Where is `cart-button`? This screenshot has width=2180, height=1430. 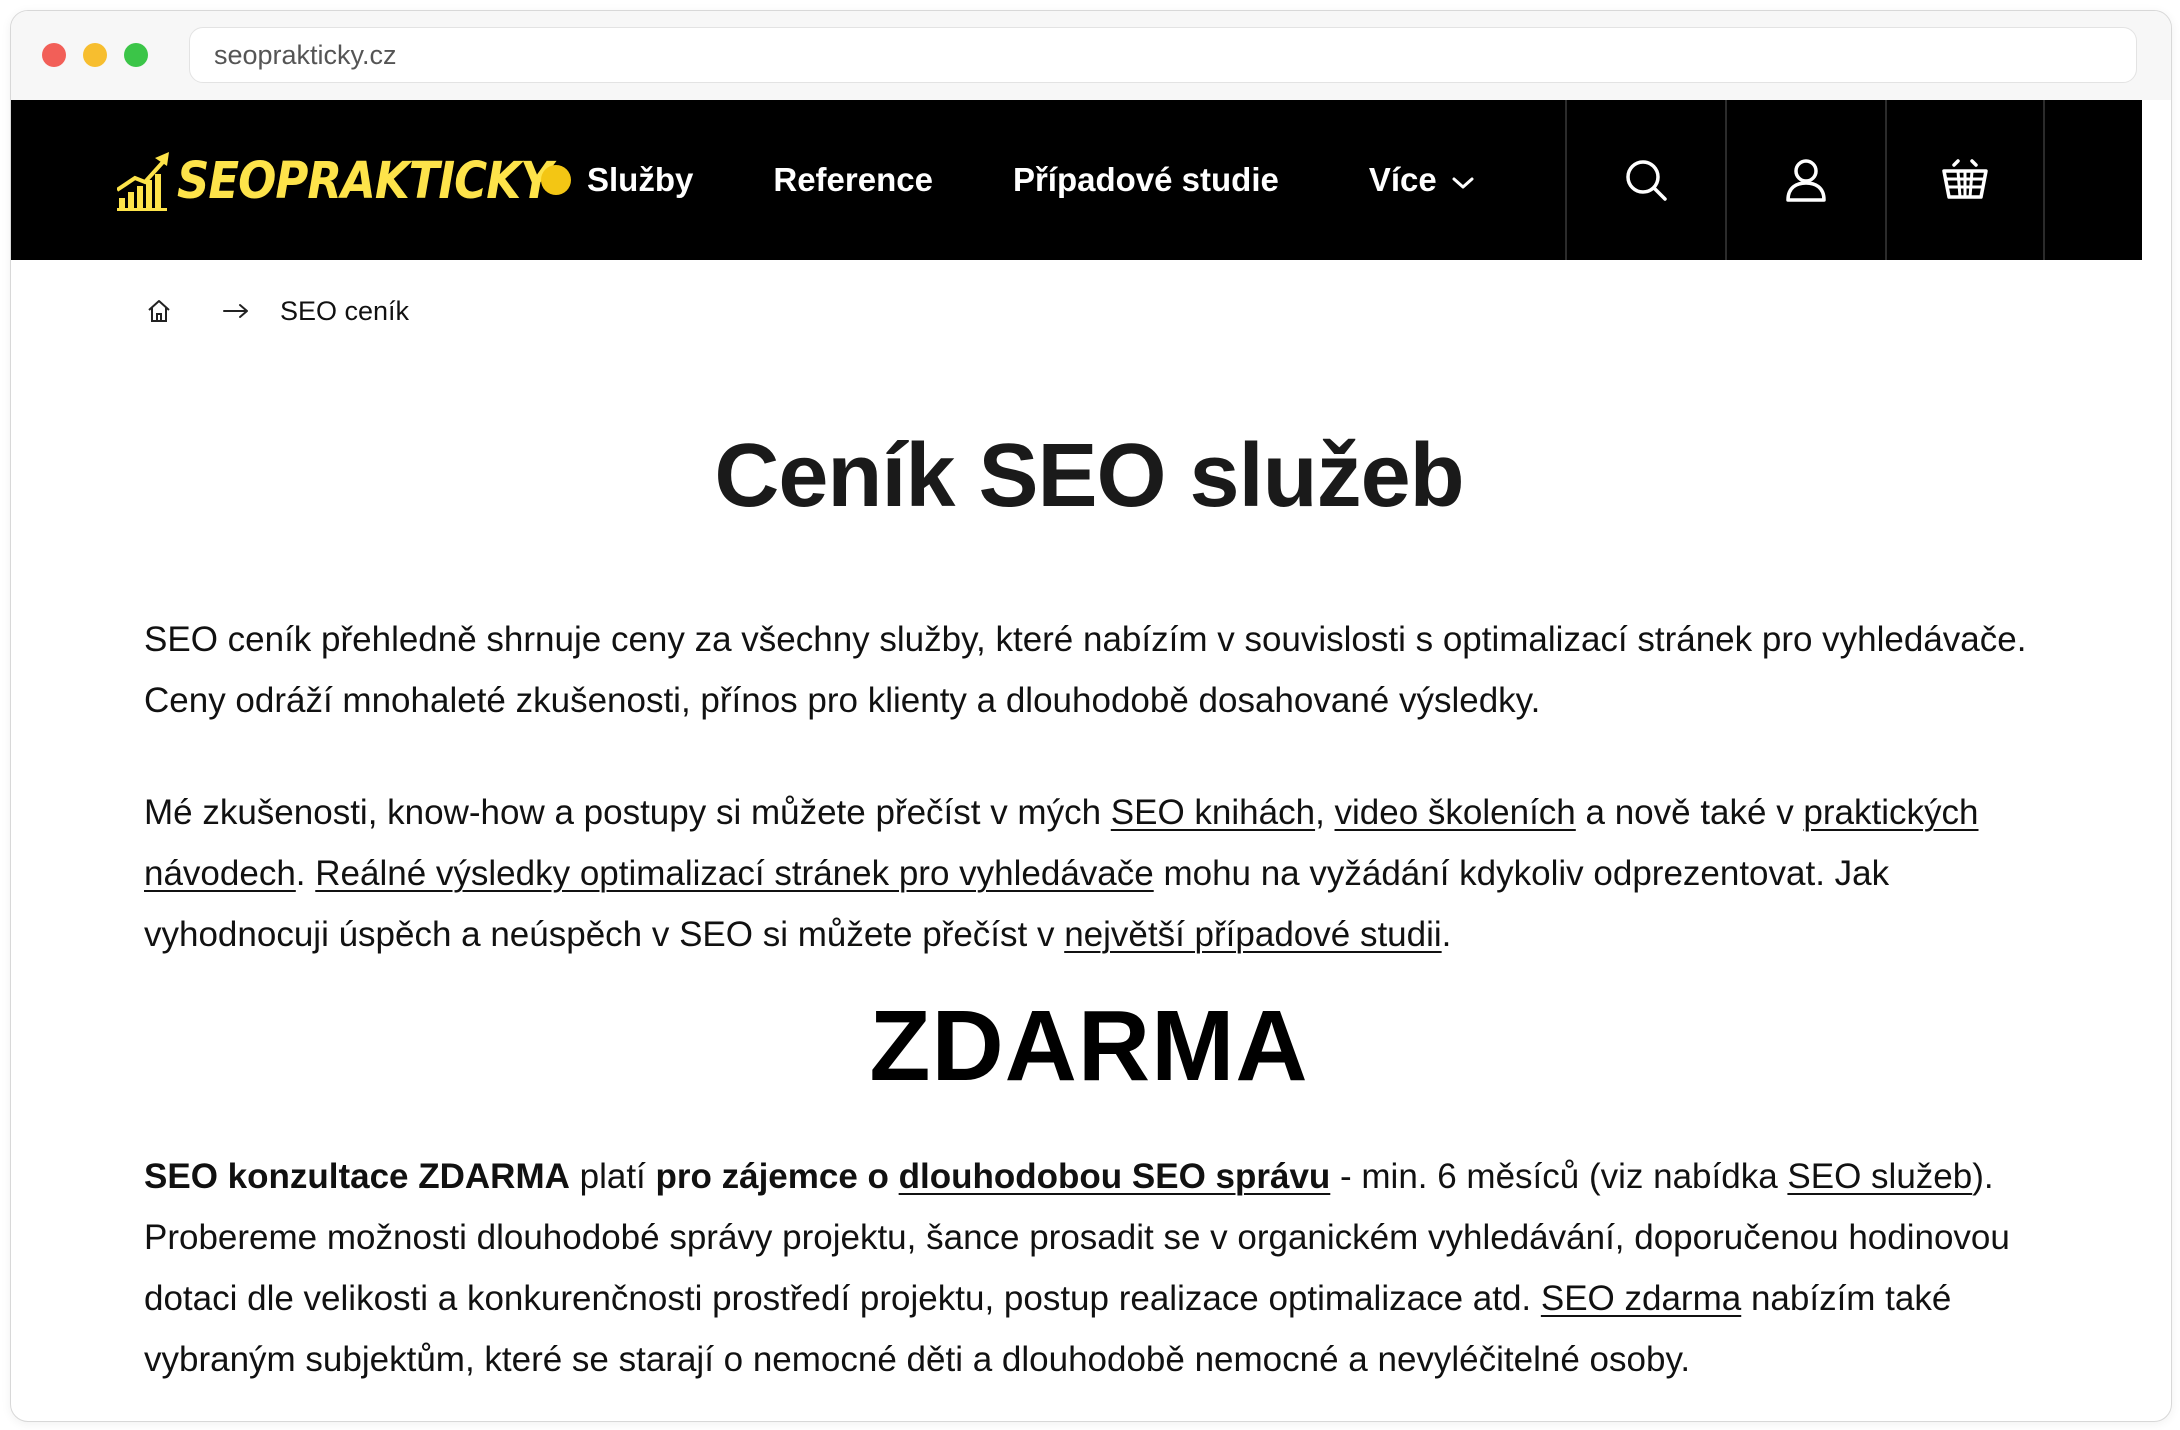
cart-button is located at coordinates (1965, 180).